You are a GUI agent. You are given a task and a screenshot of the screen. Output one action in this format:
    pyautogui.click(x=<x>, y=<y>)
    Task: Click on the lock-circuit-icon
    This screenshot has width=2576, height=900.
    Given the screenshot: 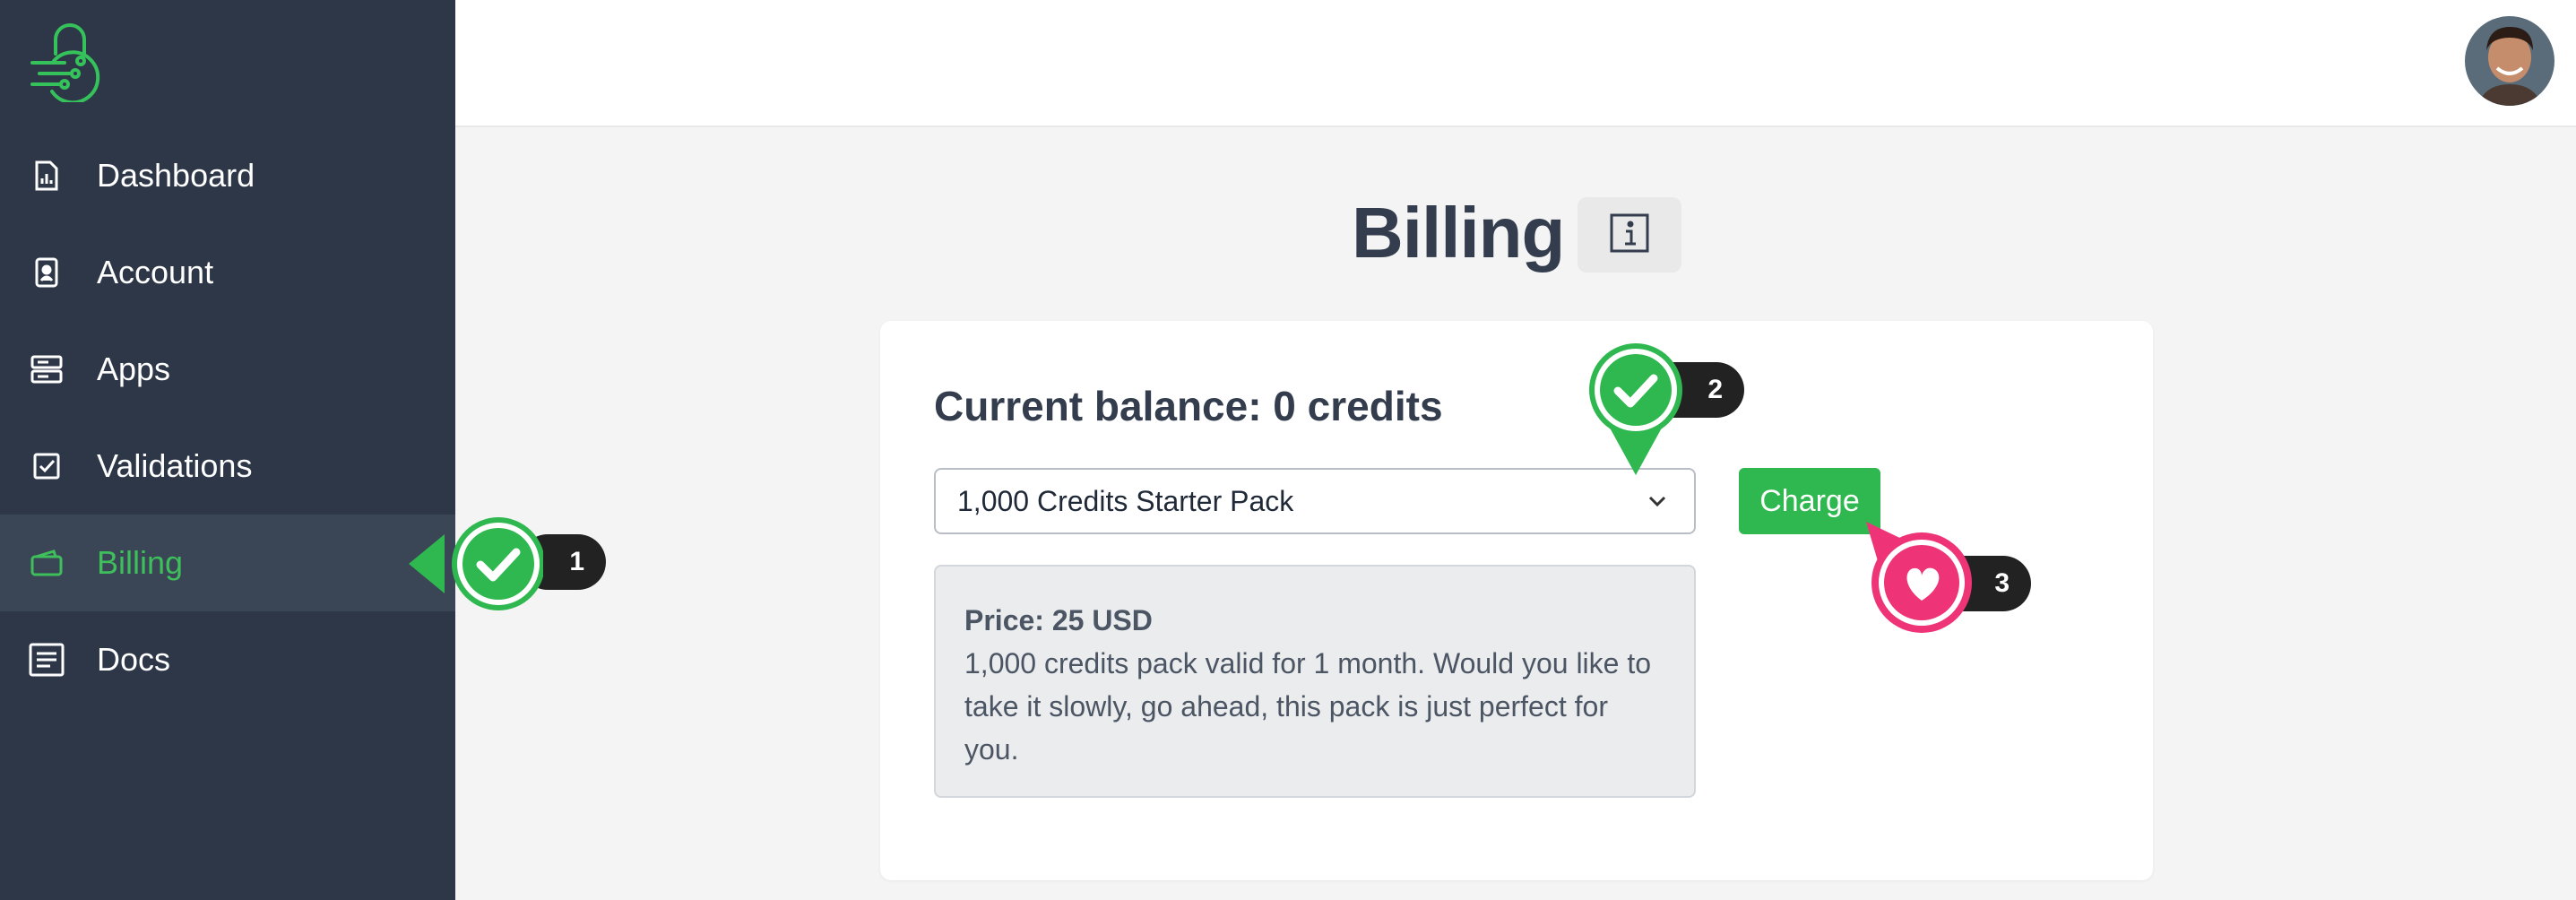 What is the action you would take?
    pyautogui.click(x=66, y=63)
    